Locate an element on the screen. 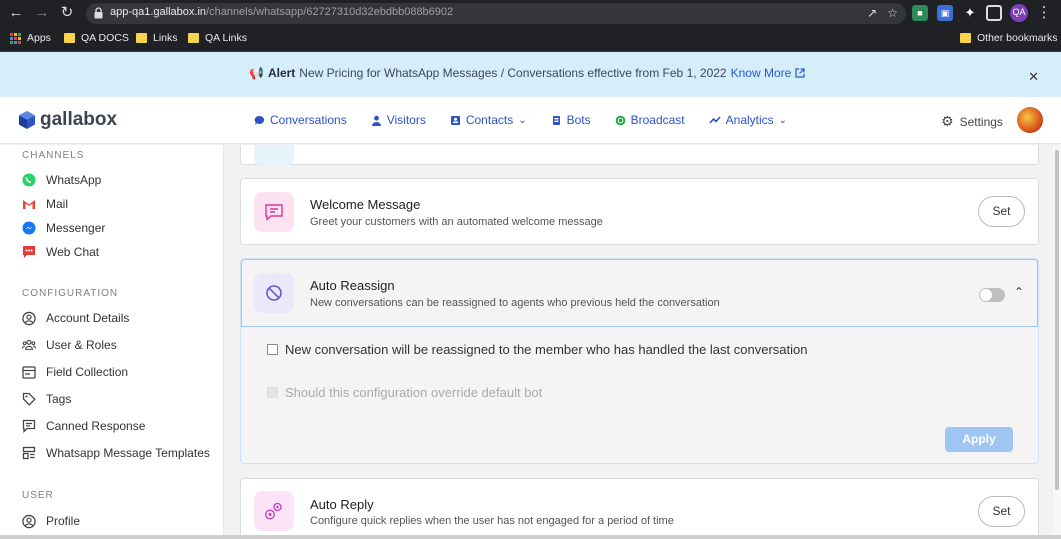  bookmark-qa-links: QA Links is located at coordinates (217, 38).